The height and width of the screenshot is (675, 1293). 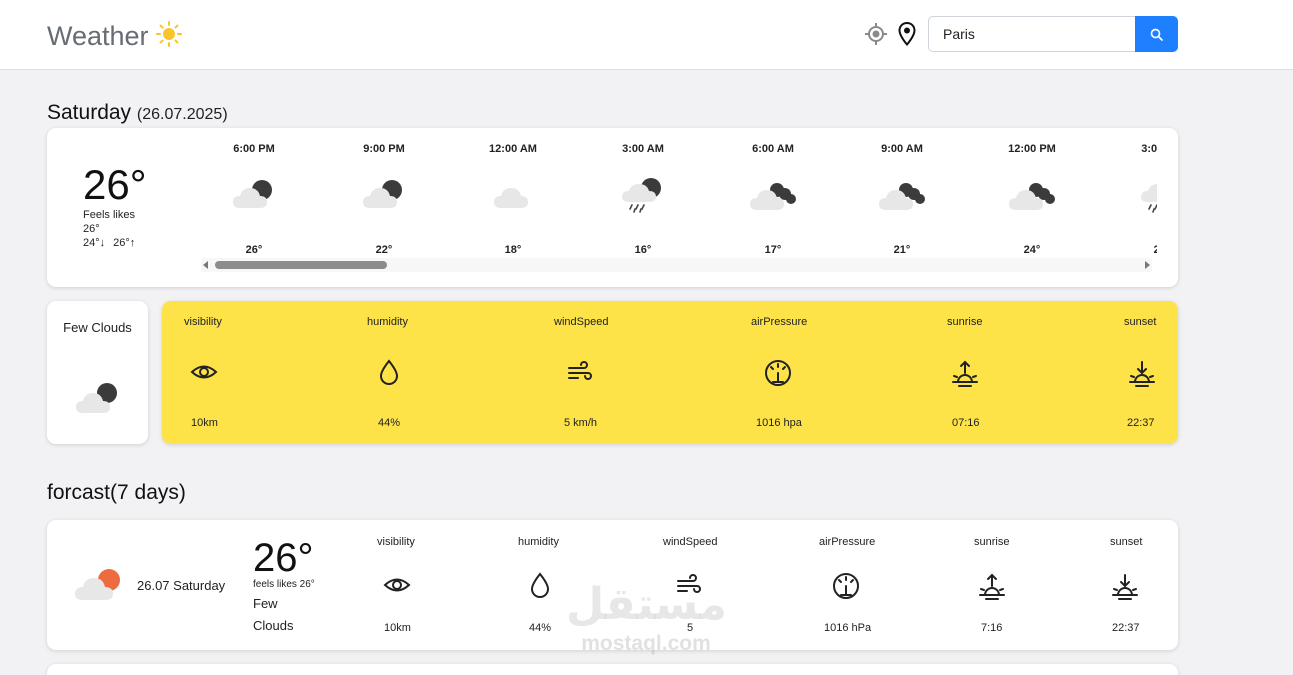 I want to click on hour-time: 3:00 AM, so click(x=643, y=149).